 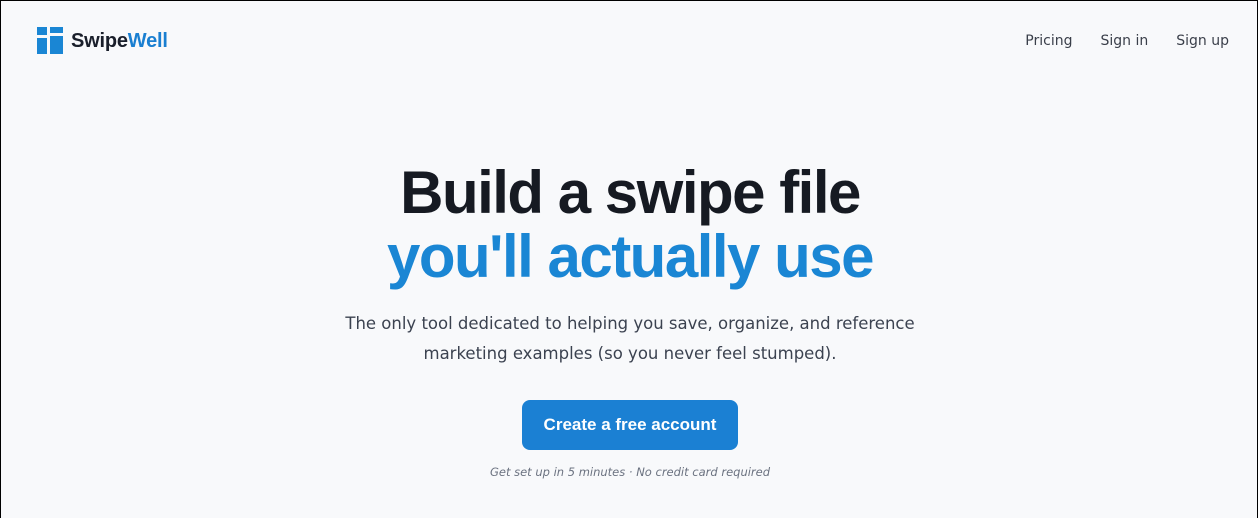 I want to click on top-nav: Pricing Sign in Sign up, so click(x=1127, y=41).